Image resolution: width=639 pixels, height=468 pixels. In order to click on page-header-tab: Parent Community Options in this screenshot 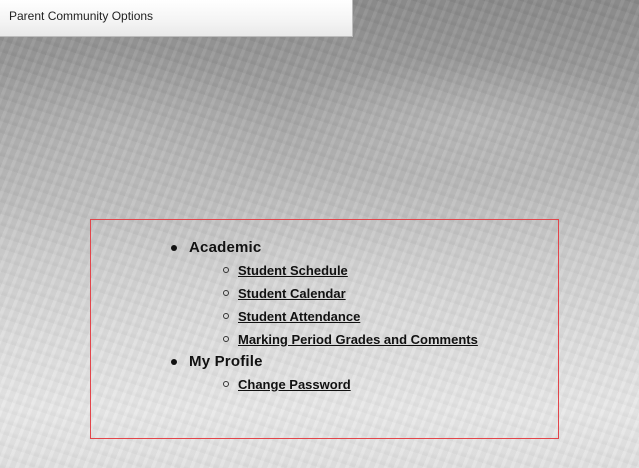, I will do `click(176, 18)`.